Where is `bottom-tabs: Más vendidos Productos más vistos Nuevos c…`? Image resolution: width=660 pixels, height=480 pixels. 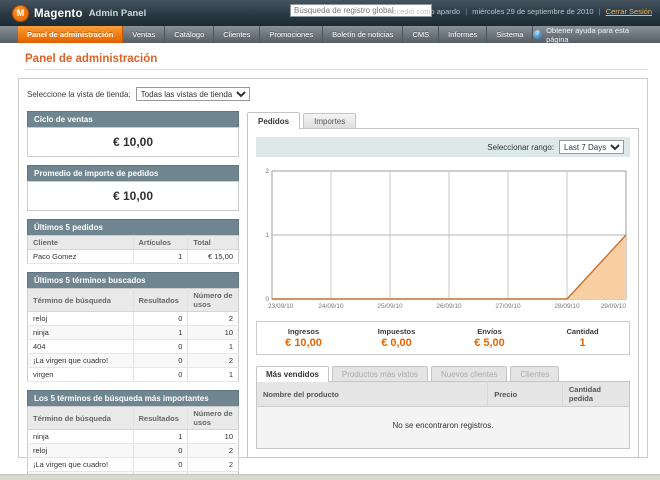 bottom-tabs: Más vendidos Productos más vistos Nuevos c… is located at coordinates (443, 373).